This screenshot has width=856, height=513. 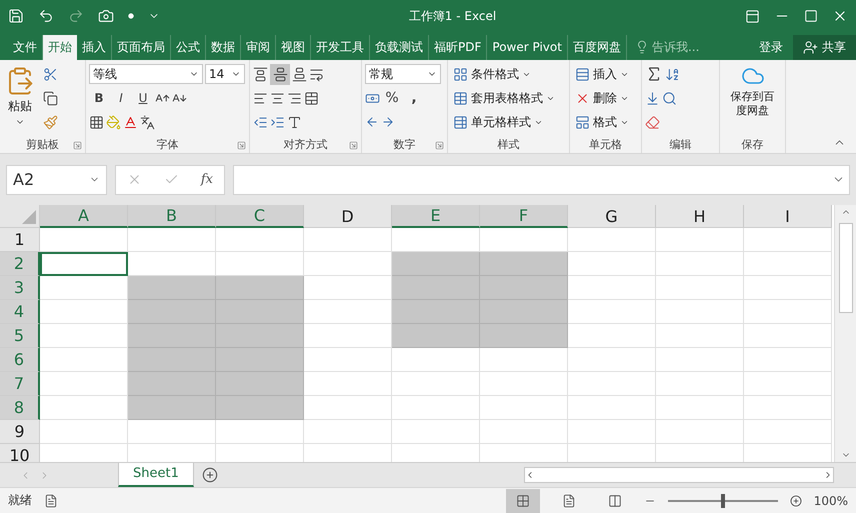 What do you see at coordinates (131, 16) in the screenshot?
I see `dot-icon` at bounding box center [131, 16].